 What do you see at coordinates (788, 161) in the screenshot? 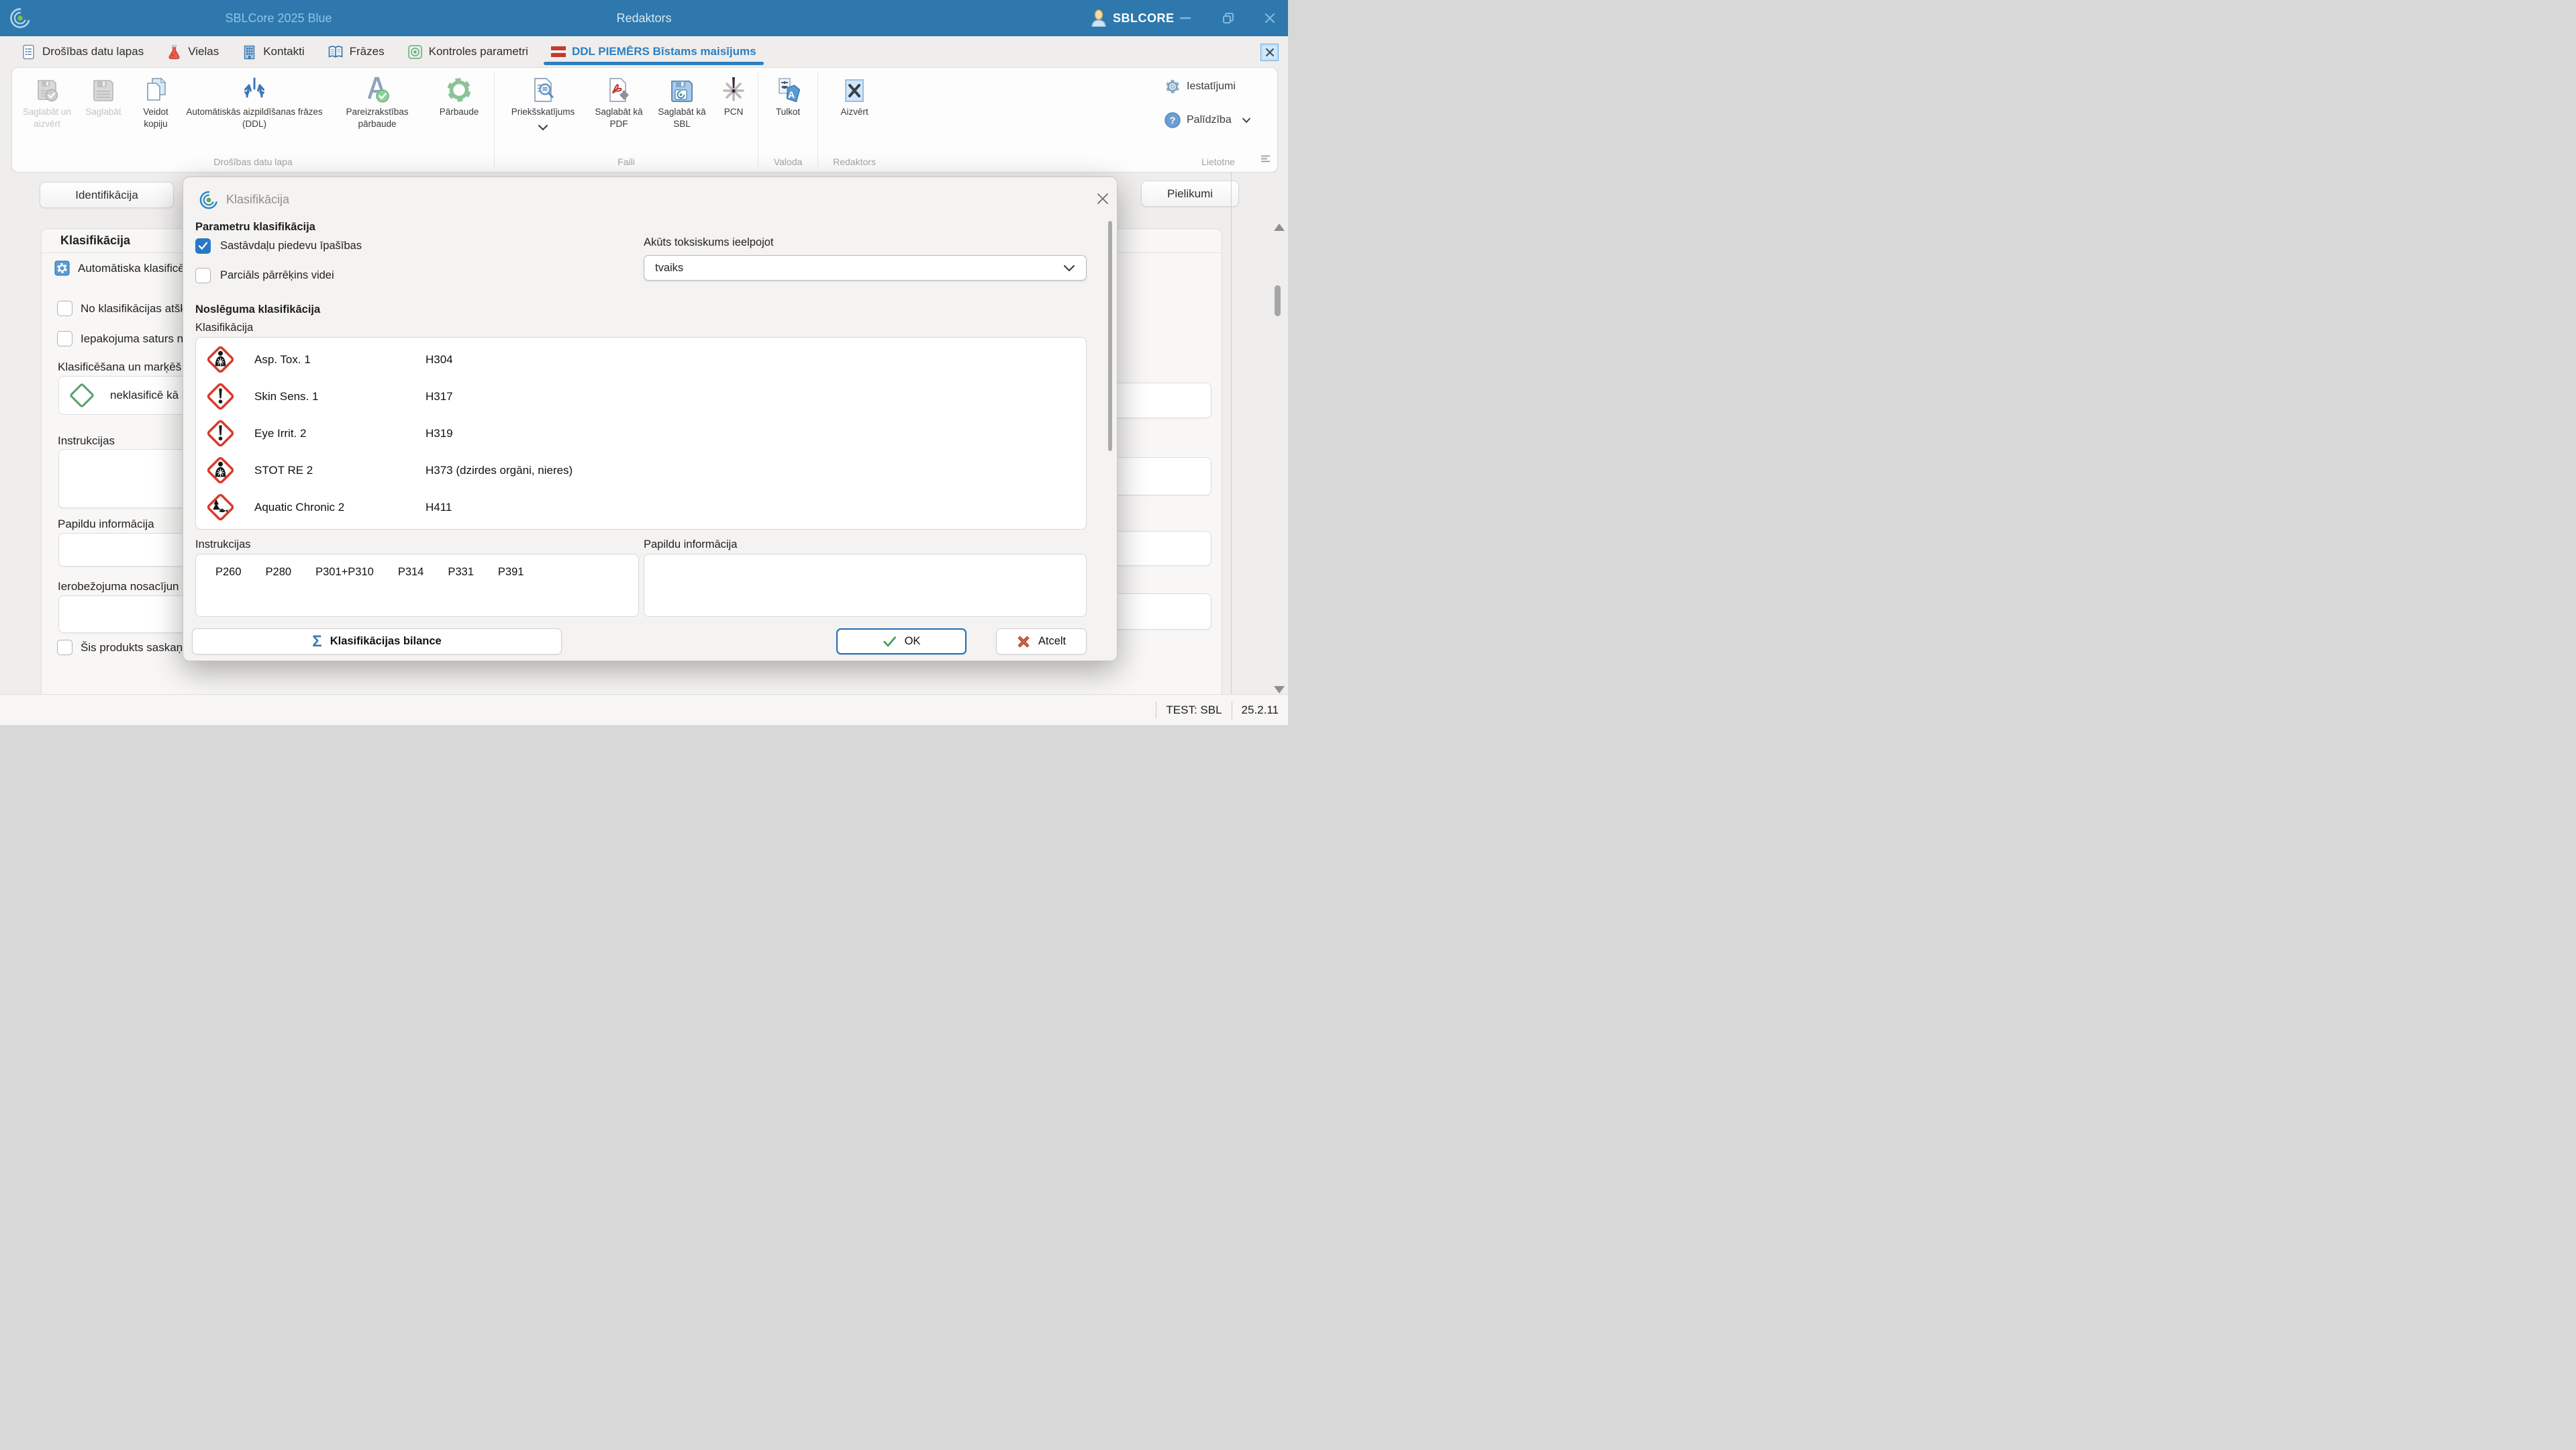
I see `ribbon-group-label: Valoda` at bounding box center [788, 161].